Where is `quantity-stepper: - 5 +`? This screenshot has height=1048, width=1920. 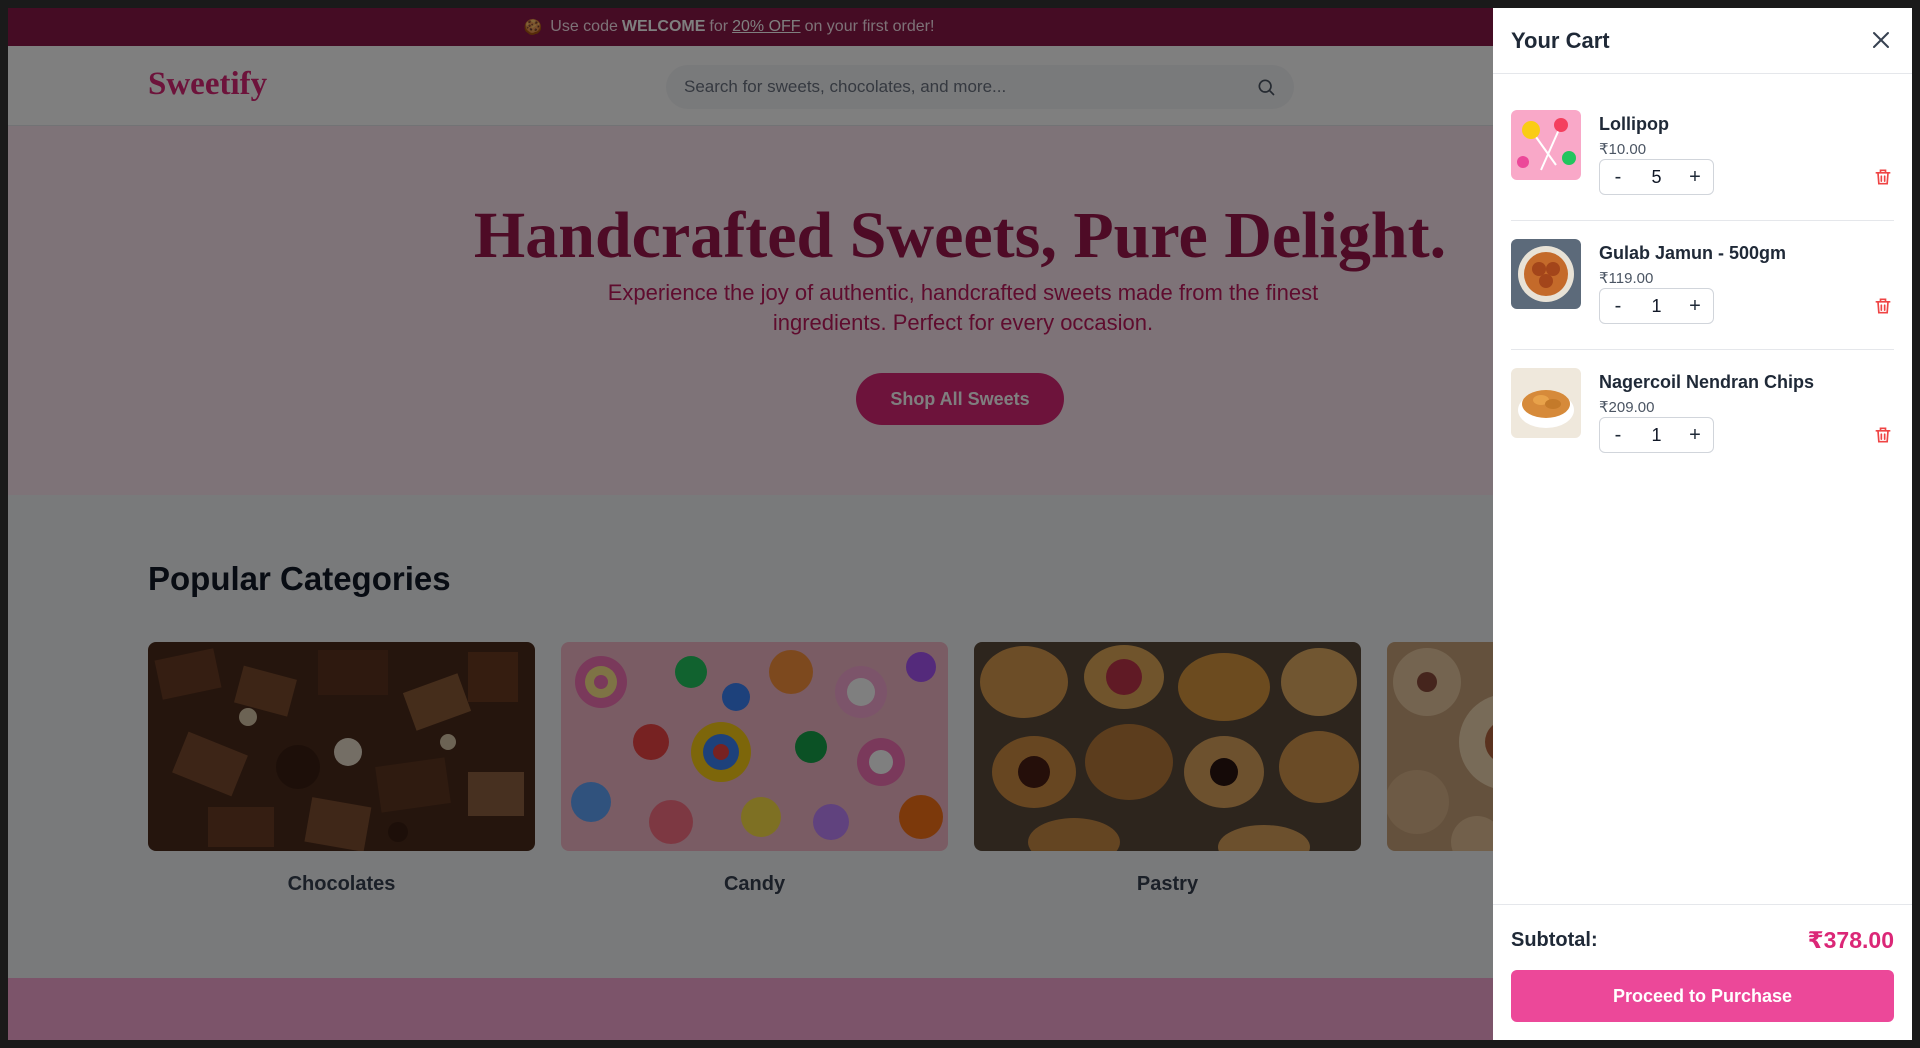
quantity-stepper: - 5 + is located at coordinates (1656, 177).